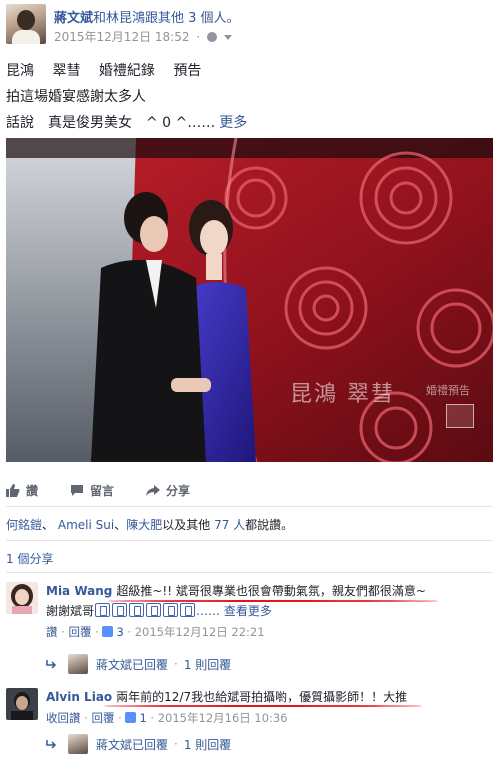  What do you see at coordinates (269, 525) in the screenshot?
I see `likes-suffix: 都說讚。` at bounding box center [269, 525].